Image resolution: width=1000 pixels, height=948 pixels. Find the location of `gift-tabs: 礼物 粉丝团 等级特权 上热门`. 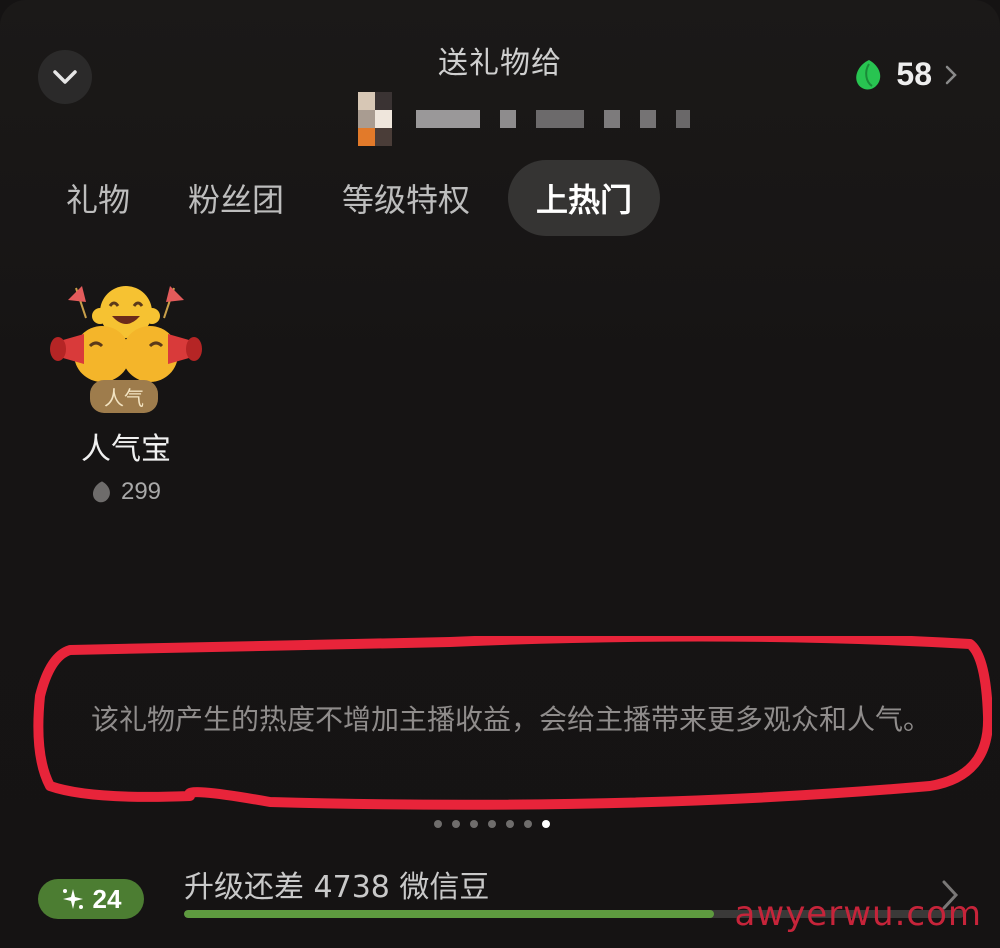

gift-tabs: 礼物 粉丝团 等级特权 上热门 is located at coordinates (362, 198).